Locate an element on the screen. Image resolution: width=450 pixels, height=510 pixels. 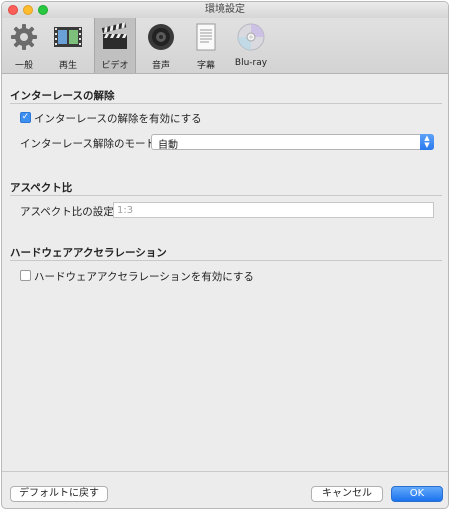
minimize-window-button is located at coordinates (28, 10).